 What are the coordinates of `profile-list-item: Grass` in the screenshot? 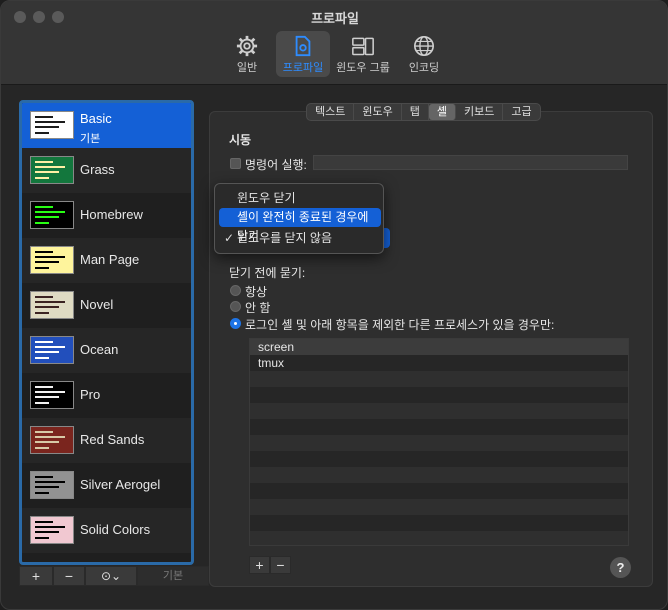 It's located at (106, 170).